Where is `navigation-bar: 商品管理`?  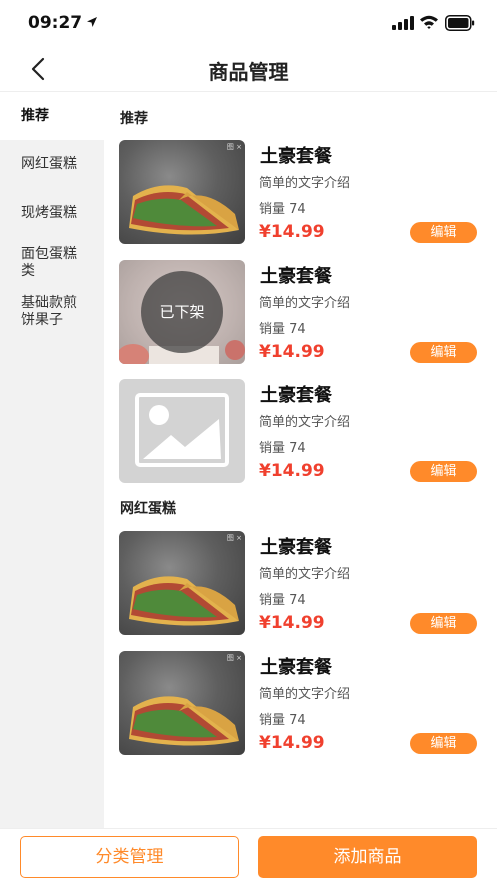 navigation-bar: 商品管理 is located at coordinates (248, 69).